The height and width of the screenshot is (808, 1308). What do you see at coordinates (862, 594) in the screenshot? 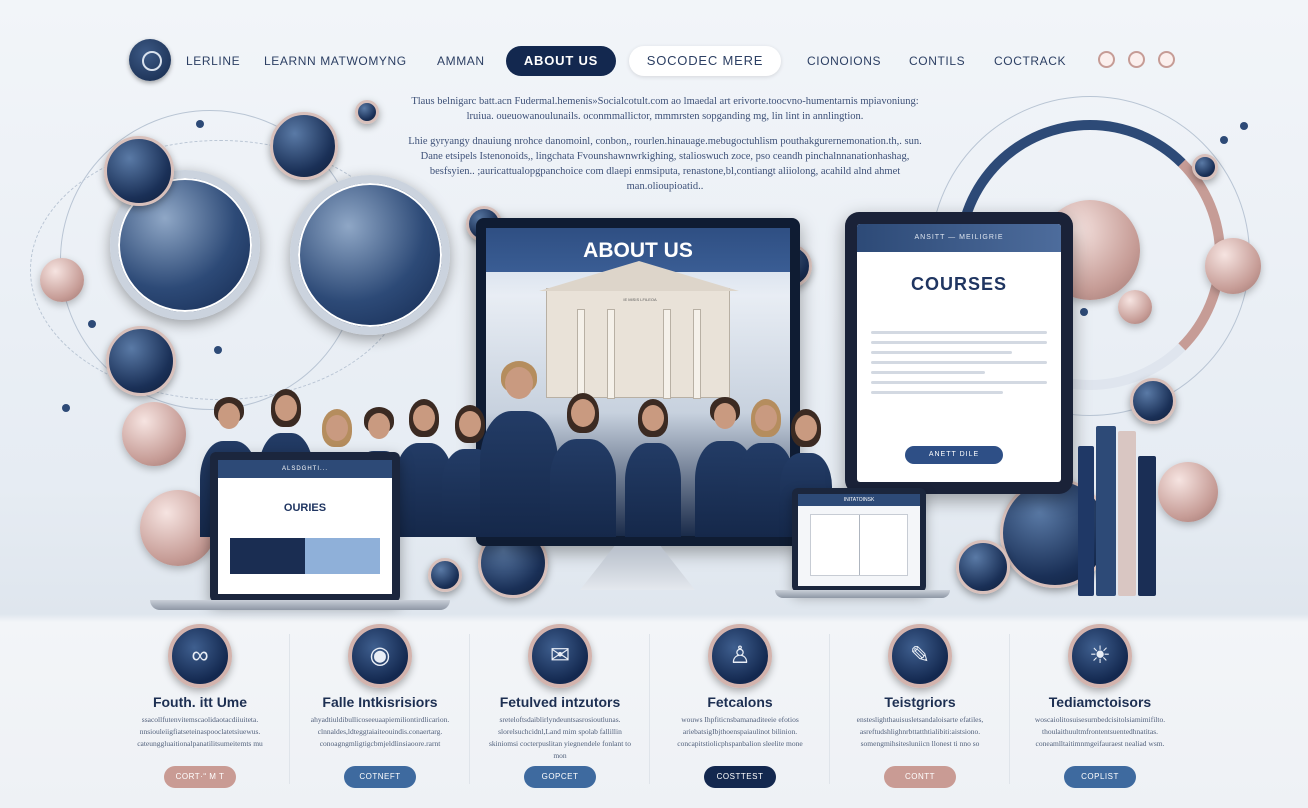
I see `ereader-base` at bounding box center [862, 594].